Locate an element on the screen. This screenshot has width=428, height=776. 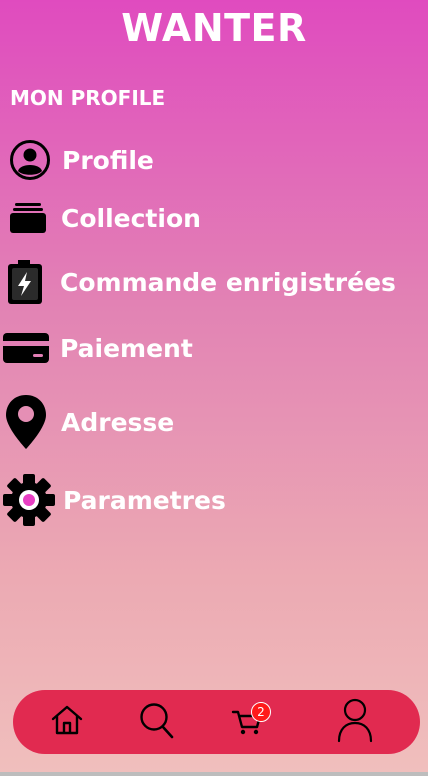
menu-item-label: Paiement is located at coordinates (126, 348).